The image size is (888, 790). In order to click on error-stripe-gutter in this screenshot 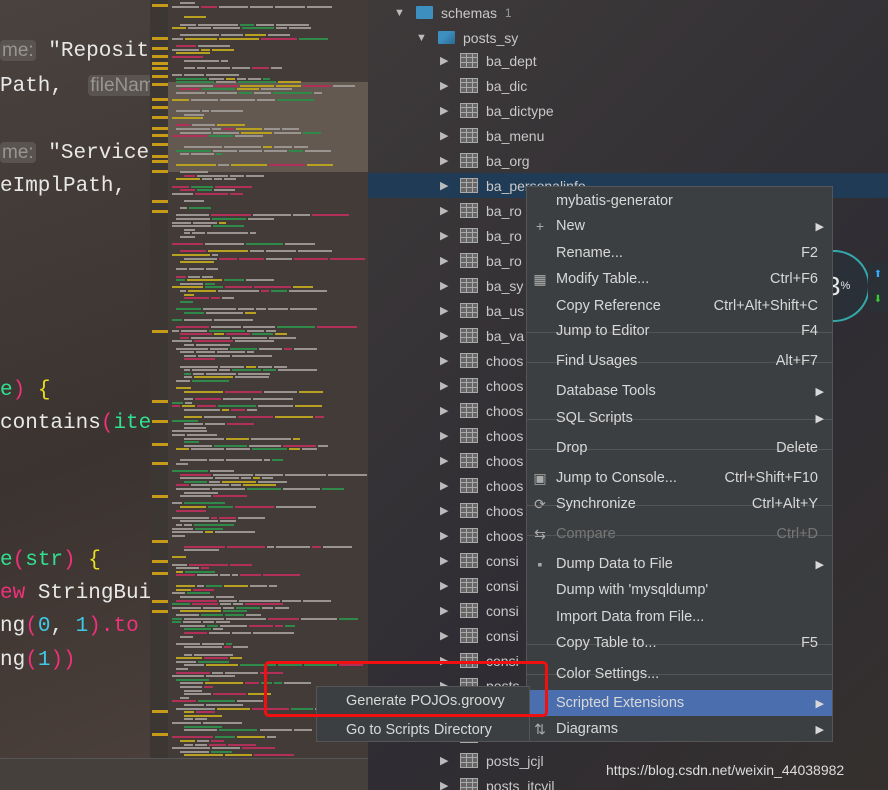, I will do `click(159, 379)`.